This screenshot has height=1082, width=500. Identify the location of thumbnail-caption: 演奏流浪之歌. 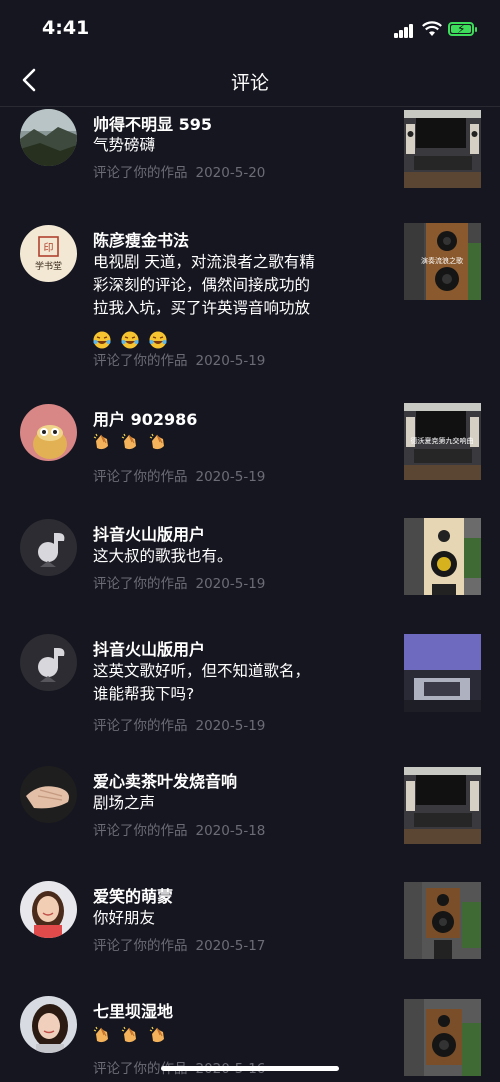
(442, 260).